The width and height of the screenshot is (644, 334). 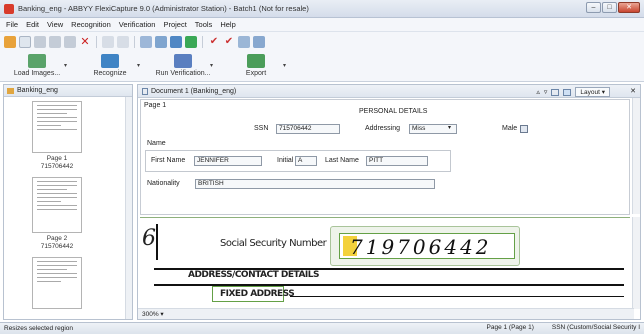 I want to click on recognize-icon, so click(x=110, y=61).